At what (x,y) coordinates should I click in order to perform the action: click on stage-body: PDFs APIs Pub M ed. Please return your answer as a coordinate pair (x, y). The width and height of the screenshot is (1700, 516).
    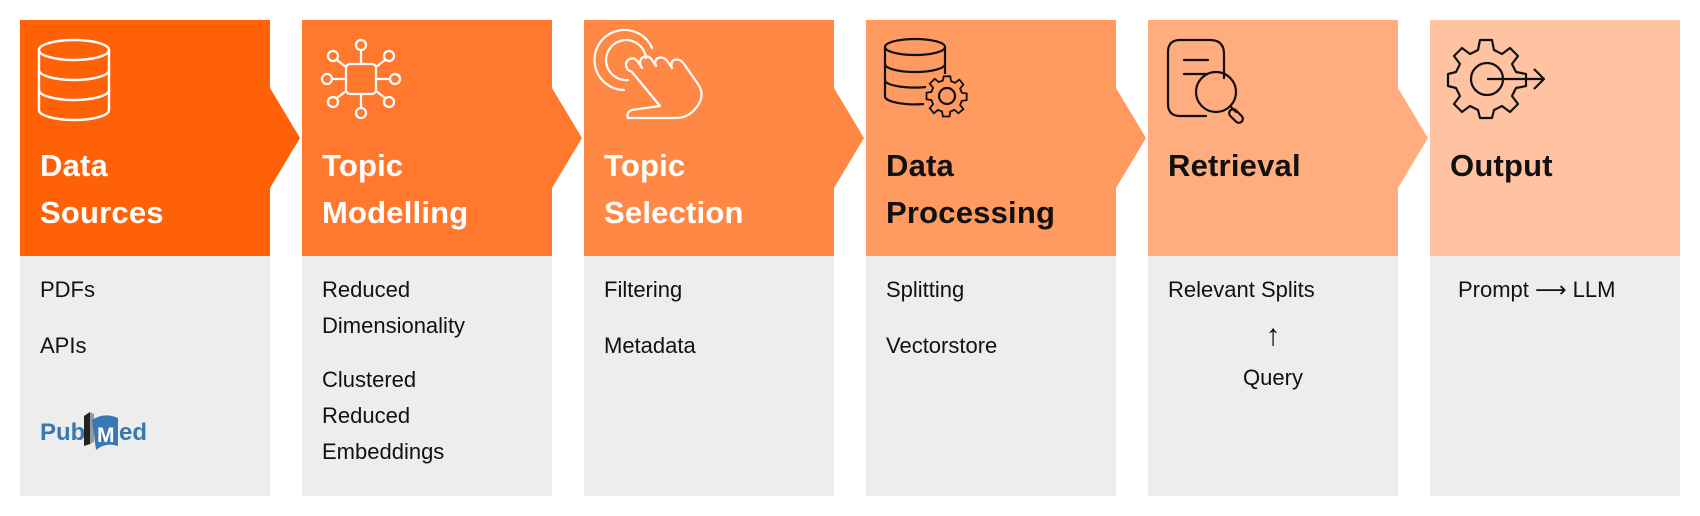
    Looking at the image, I should click on (145, 376).